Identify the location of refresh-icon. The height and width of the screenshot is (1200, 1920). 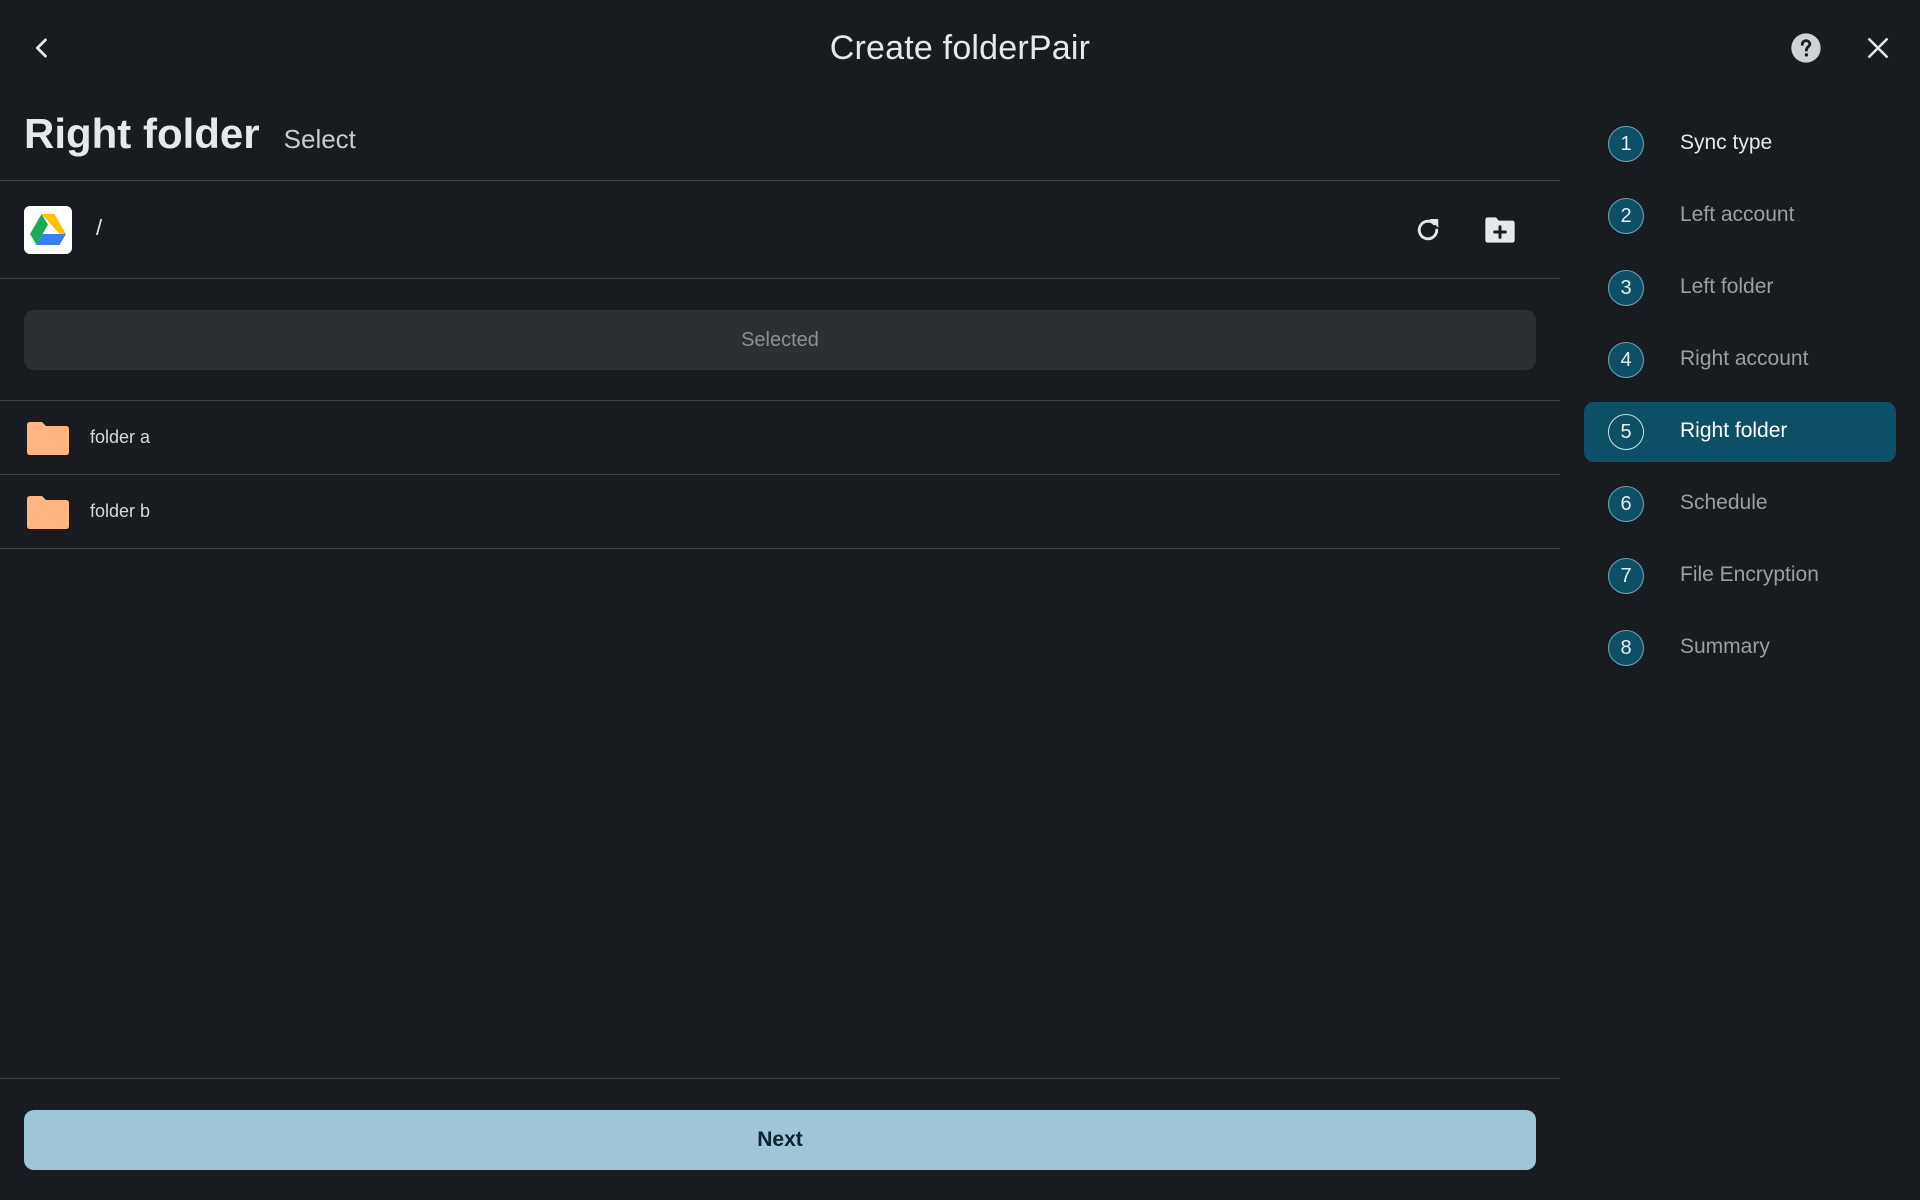
(1428, 230).